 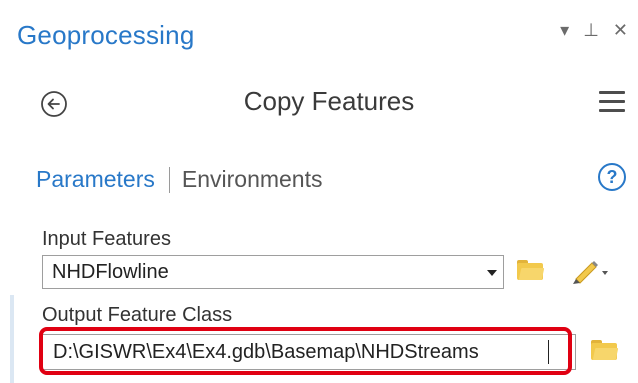 I want to click on tool-title: Copy Features, so click(x=329, y=101).